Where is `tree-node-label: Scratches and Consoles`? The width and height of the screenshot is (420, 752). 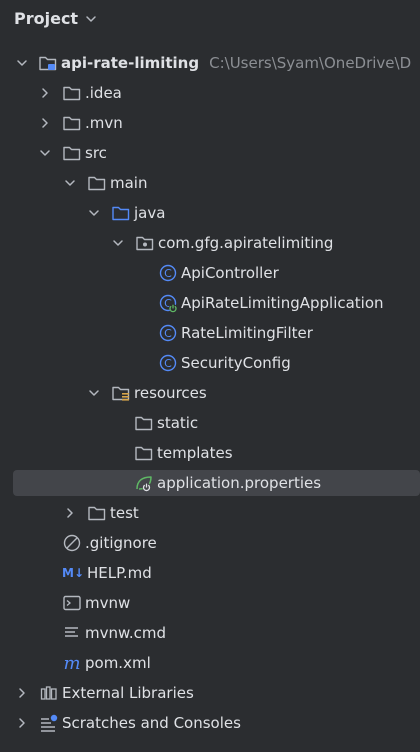 tree-node-label: Scratches and Consoles is located at coordinates (151, 723).